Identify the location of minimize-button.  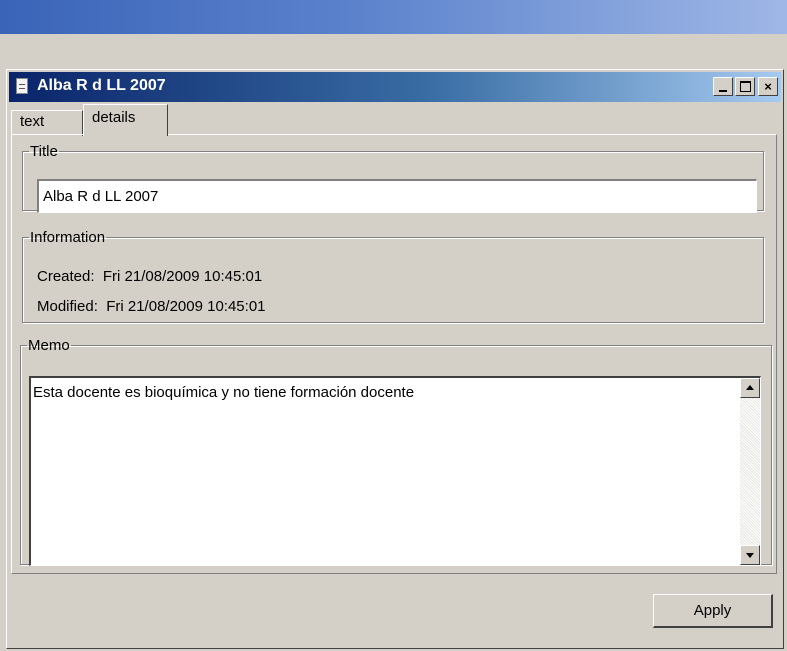
(723, 86).